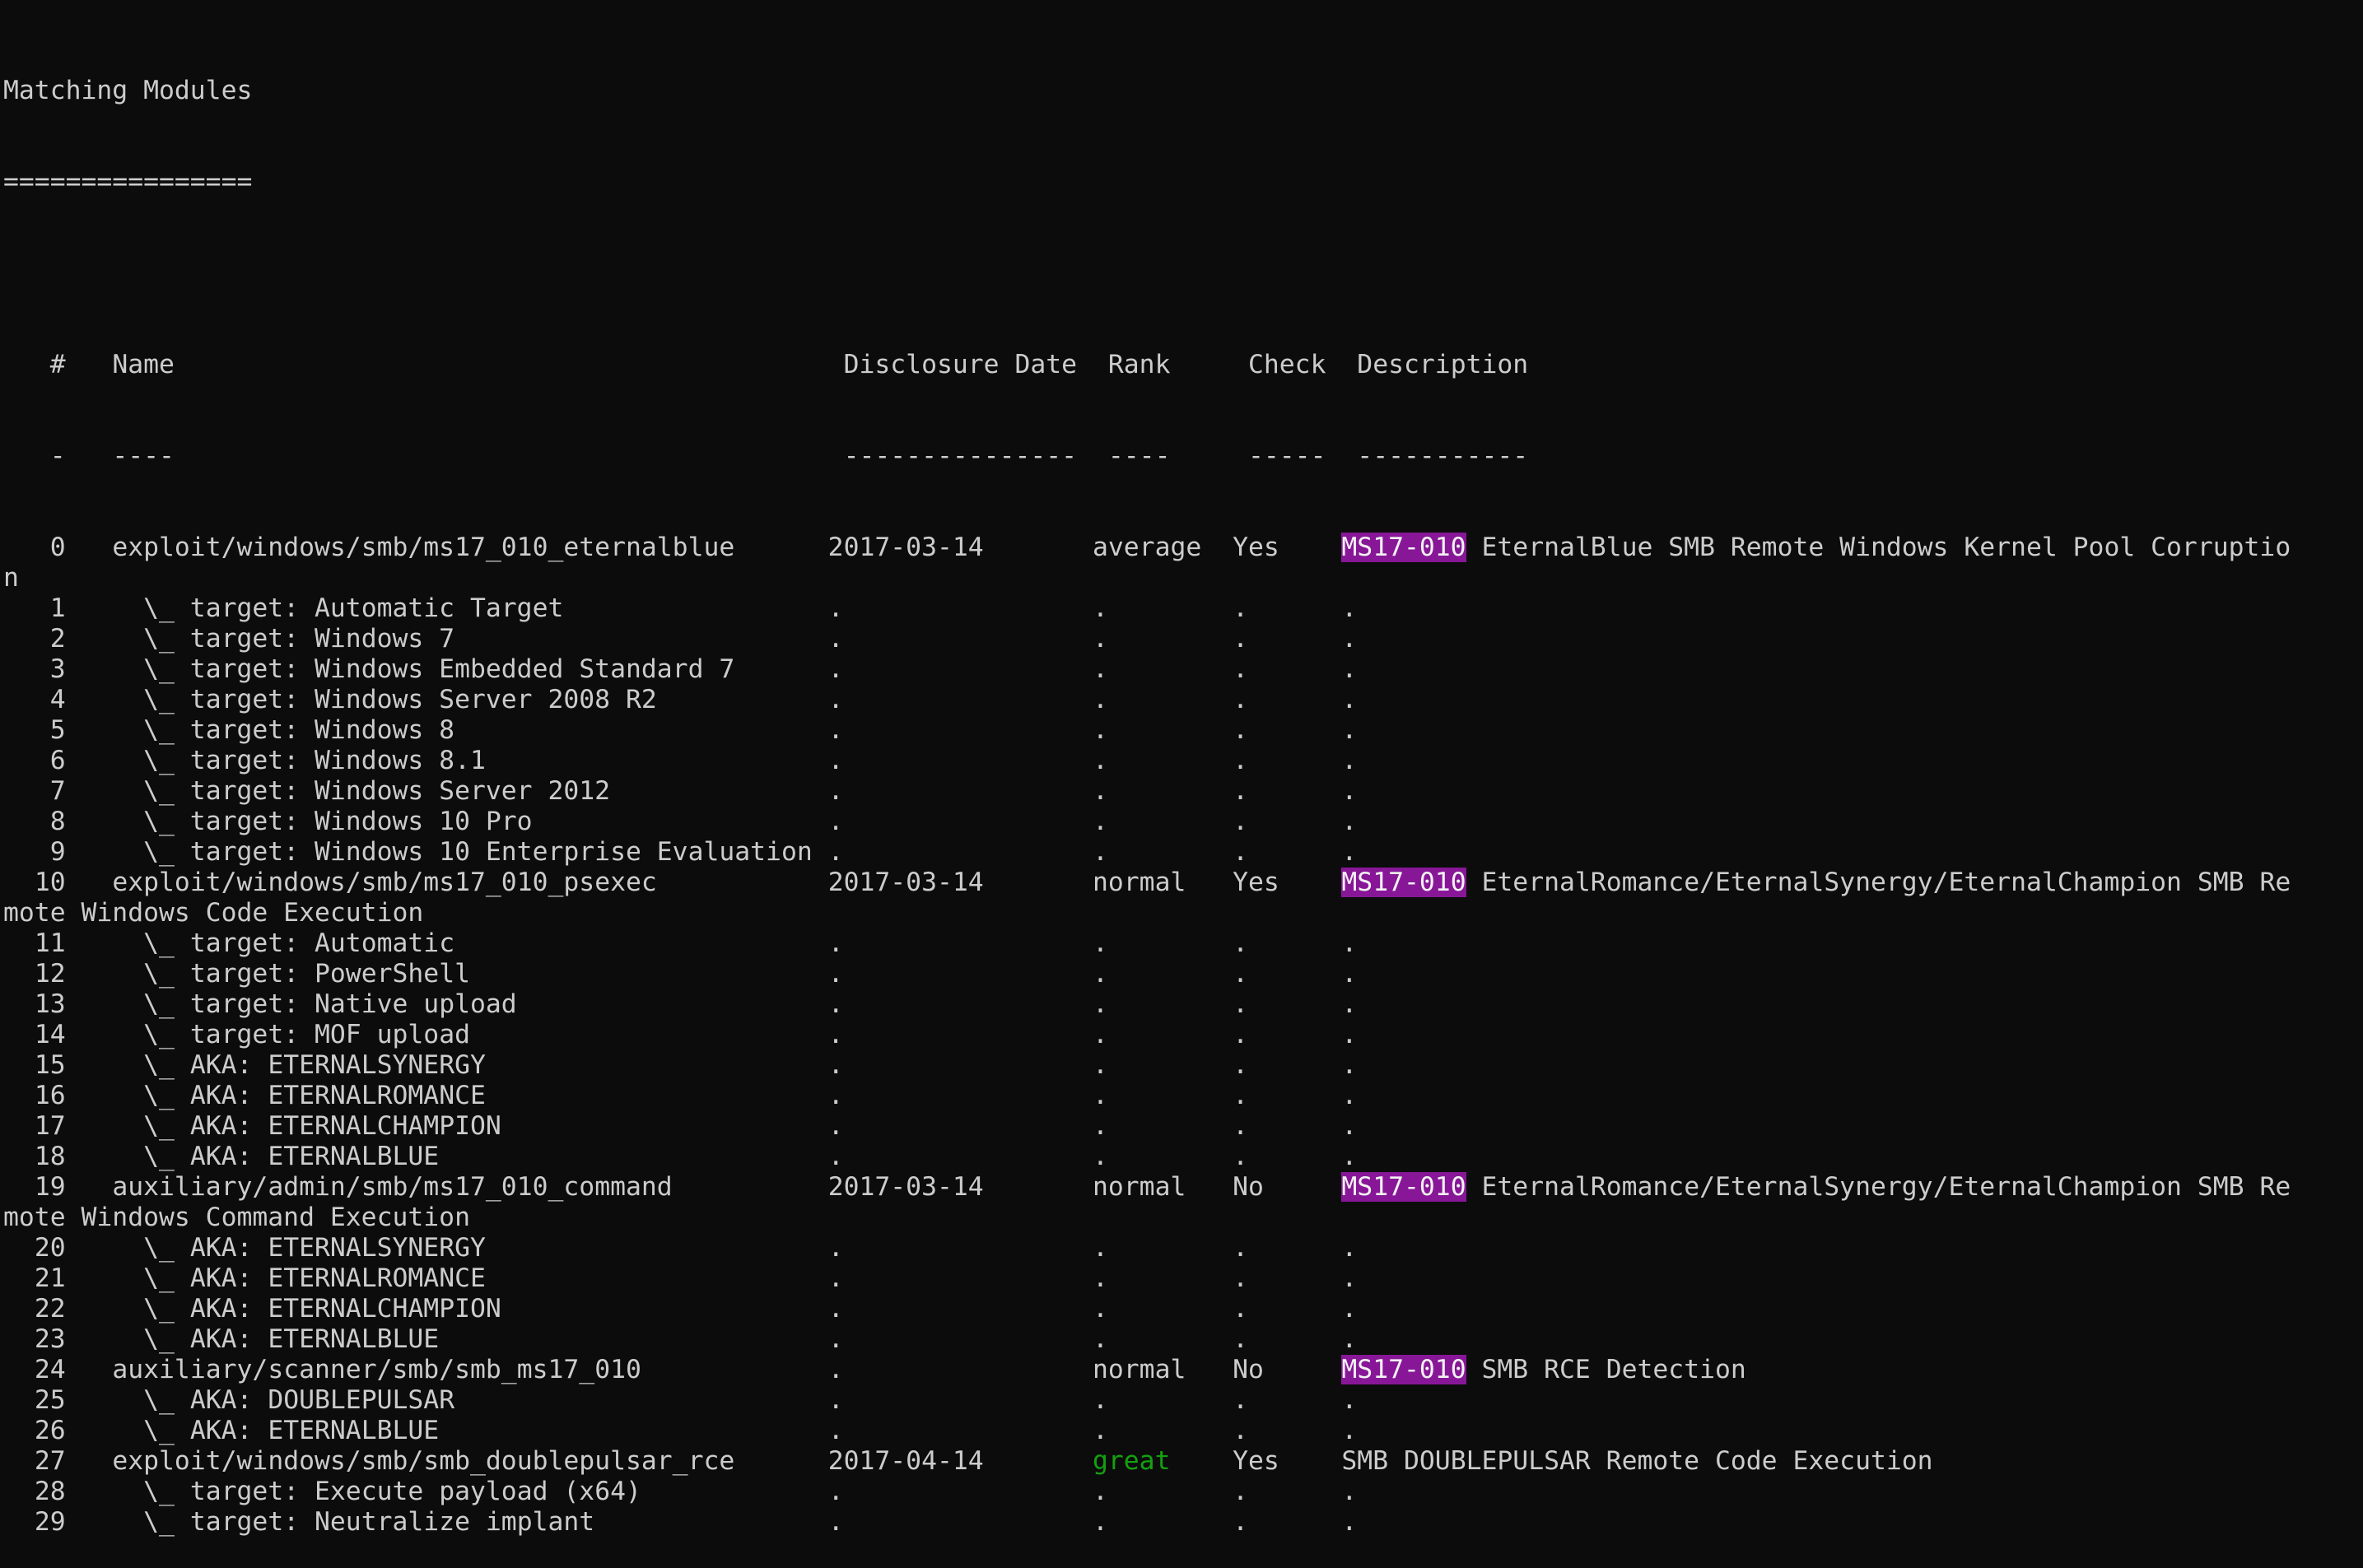 This screenshot has height=1568, width=2363. Describe the element at coordinates (128, 182) in the screenshot. I see `title-underline: ================` at that location.